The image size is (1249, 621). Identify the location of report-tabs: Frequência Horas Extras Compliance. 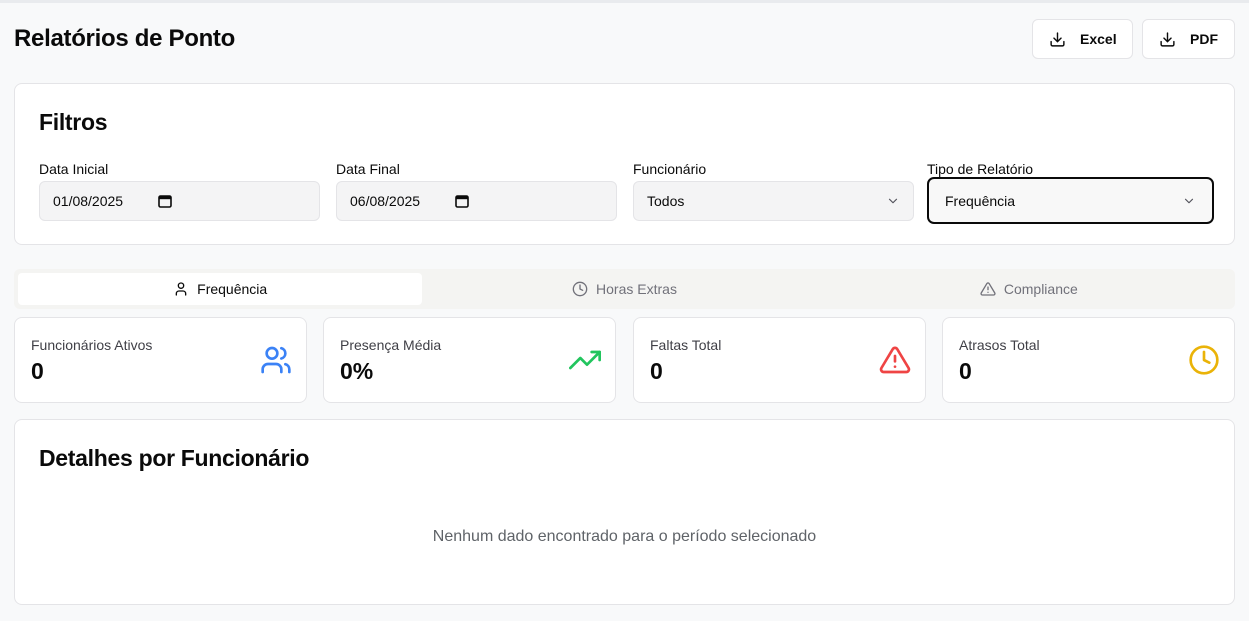
(624, 289).